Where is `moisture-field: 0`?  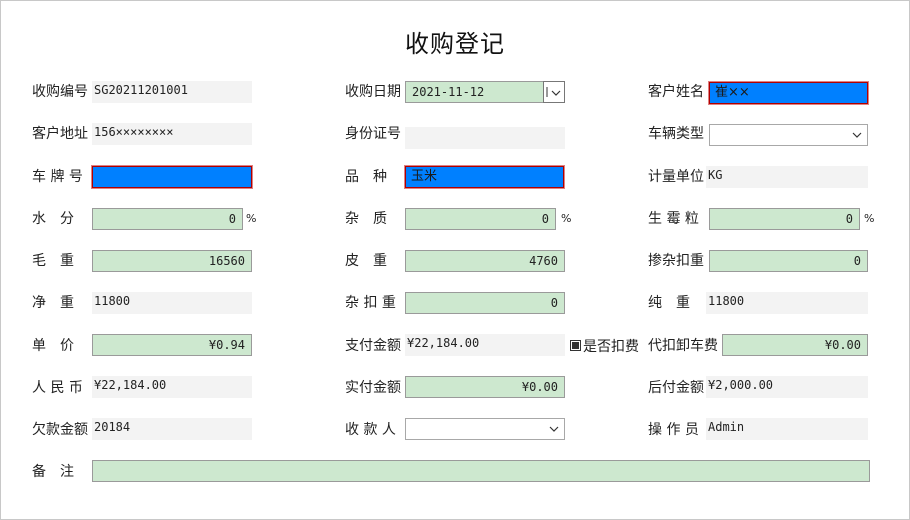
moisture-field: 0 is located at coordinates (167, 219).